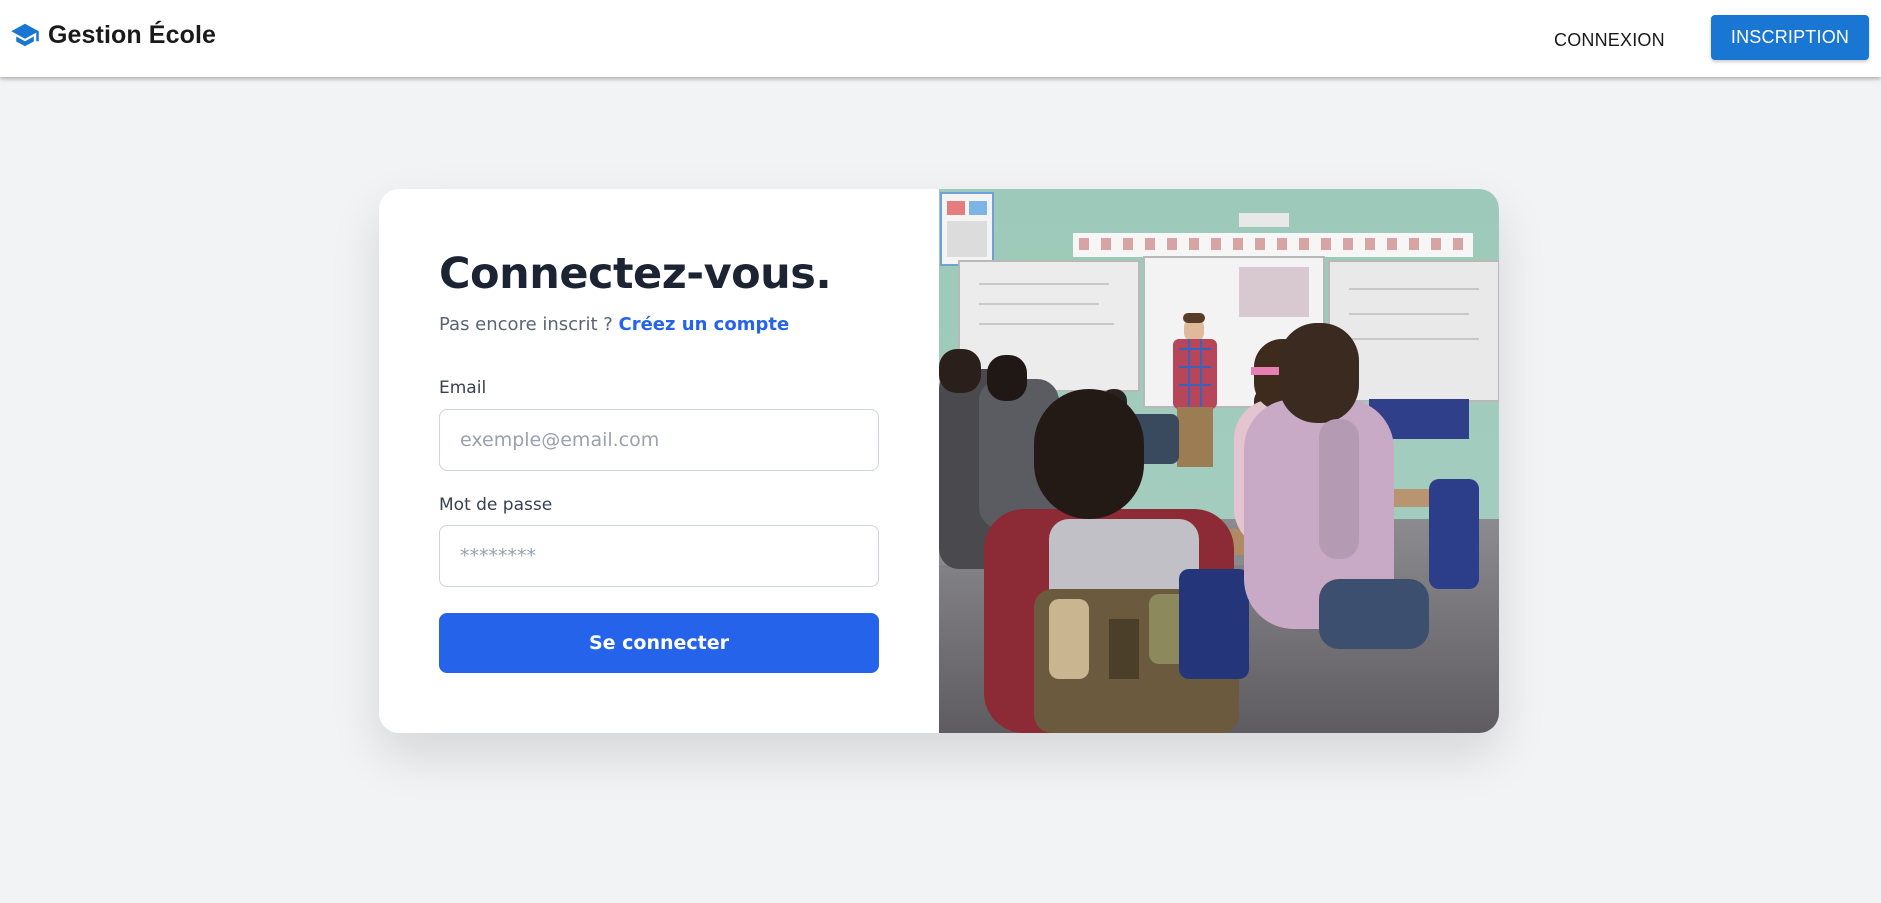 The width and height of the screenshot is (1881, 903). Describe the element at coordinates (132, 34) in the screenshot. I see `app-title: Gestion École` at that location.